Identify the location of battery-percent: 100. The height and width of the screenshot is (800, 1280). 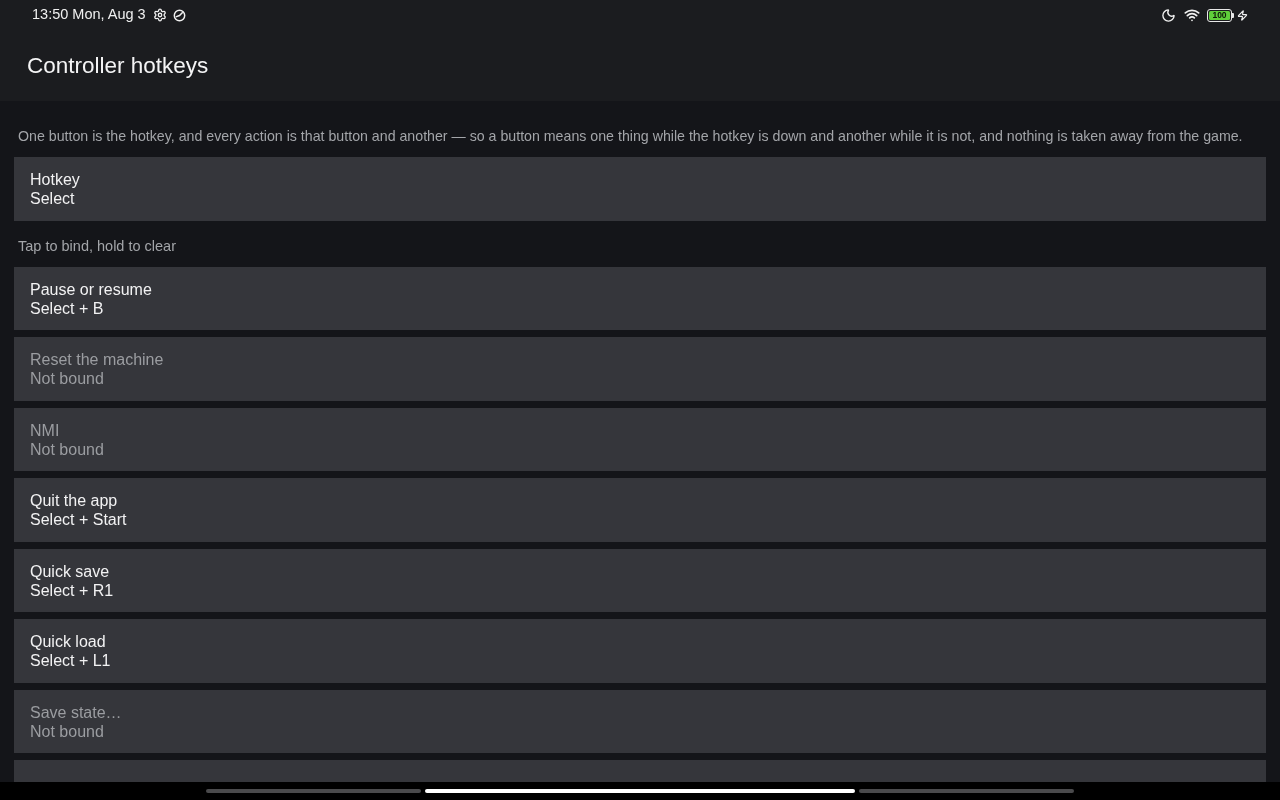
(1219, 15).